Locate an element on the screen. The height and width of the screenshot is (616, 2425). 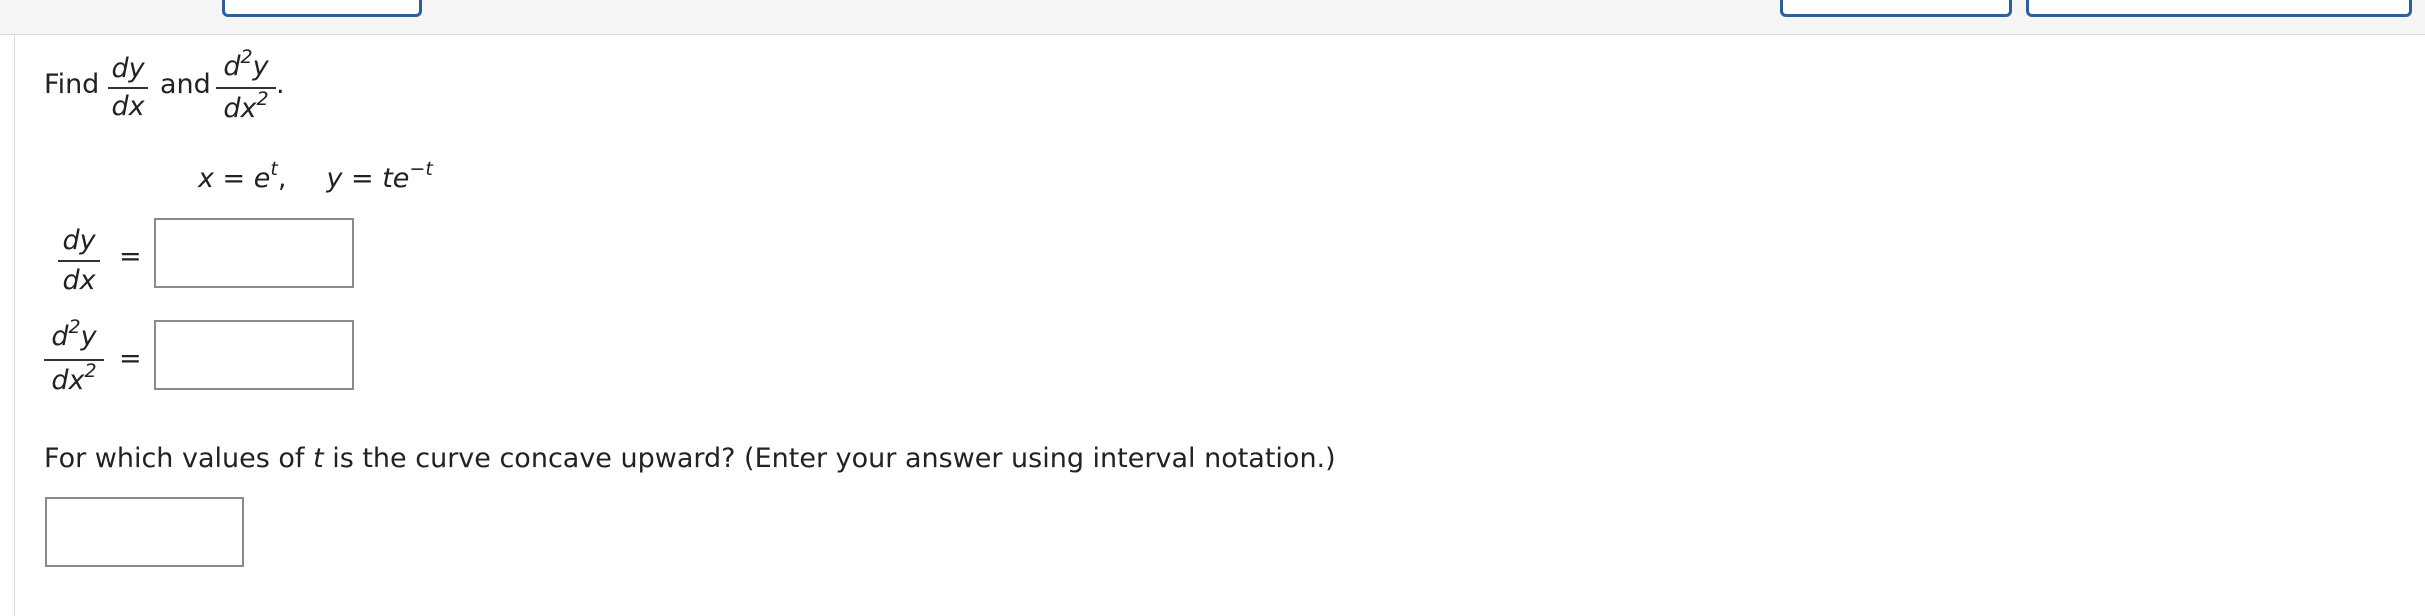
prompt-period: . is located at coordinates (280, 84).